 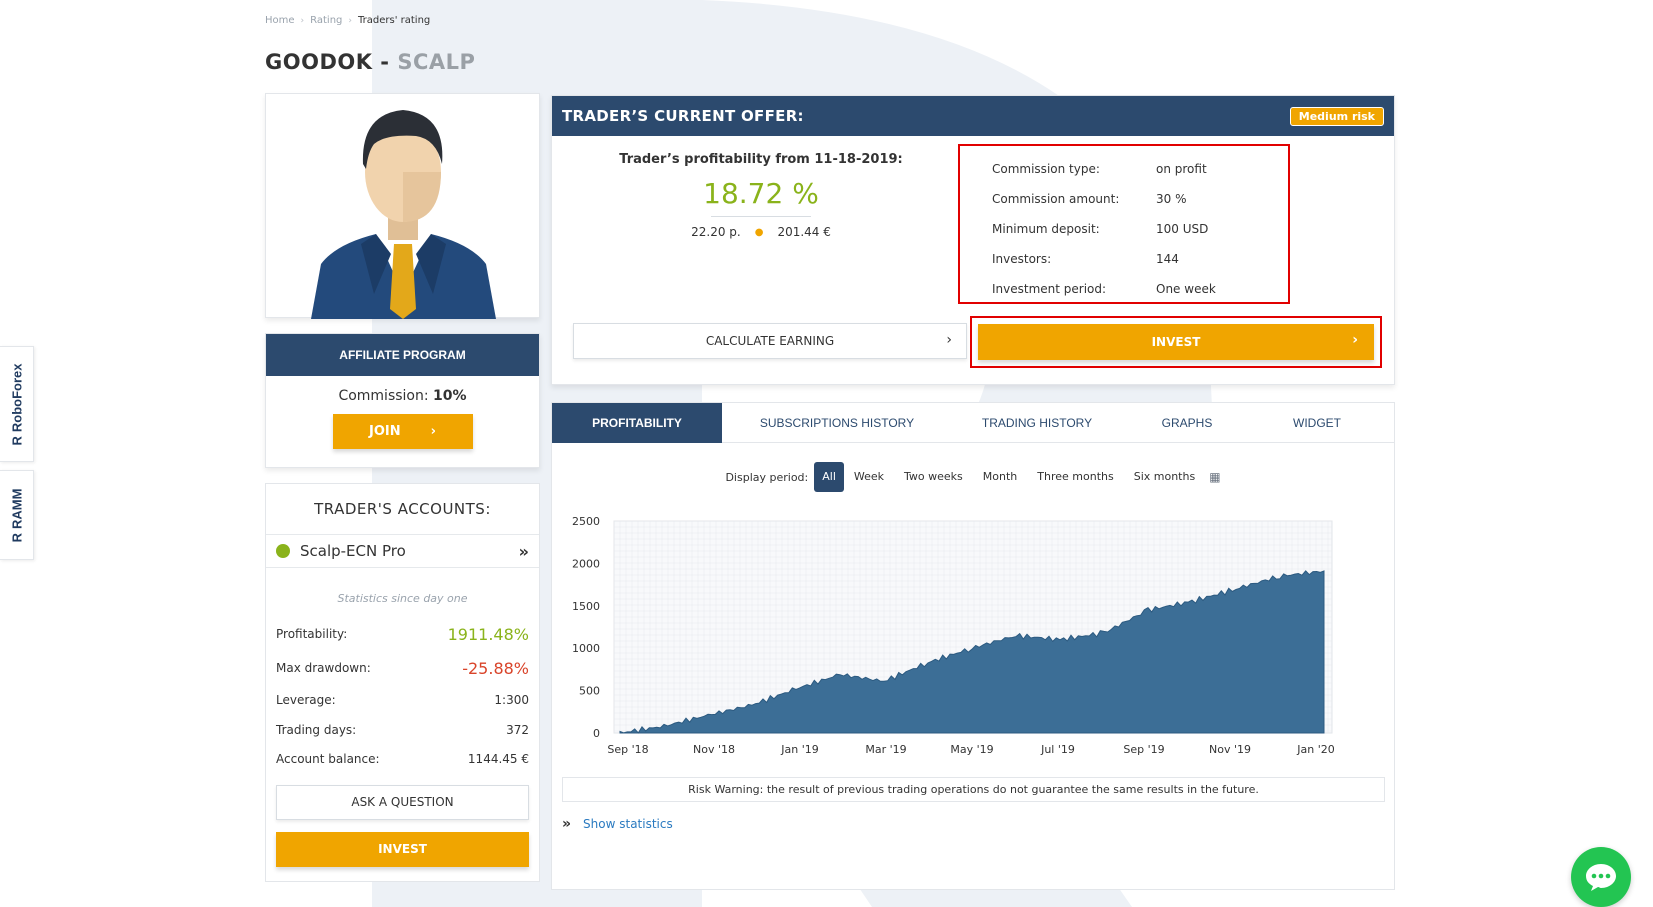 I want to click on period-six-months: Six months, so click(x=1164, y=477).